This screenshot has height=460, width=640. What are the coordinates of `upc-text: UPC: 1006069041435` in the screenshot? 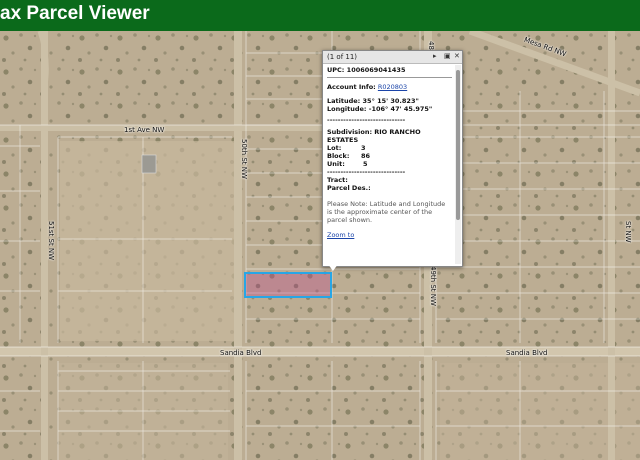 It's located at (366, 70).